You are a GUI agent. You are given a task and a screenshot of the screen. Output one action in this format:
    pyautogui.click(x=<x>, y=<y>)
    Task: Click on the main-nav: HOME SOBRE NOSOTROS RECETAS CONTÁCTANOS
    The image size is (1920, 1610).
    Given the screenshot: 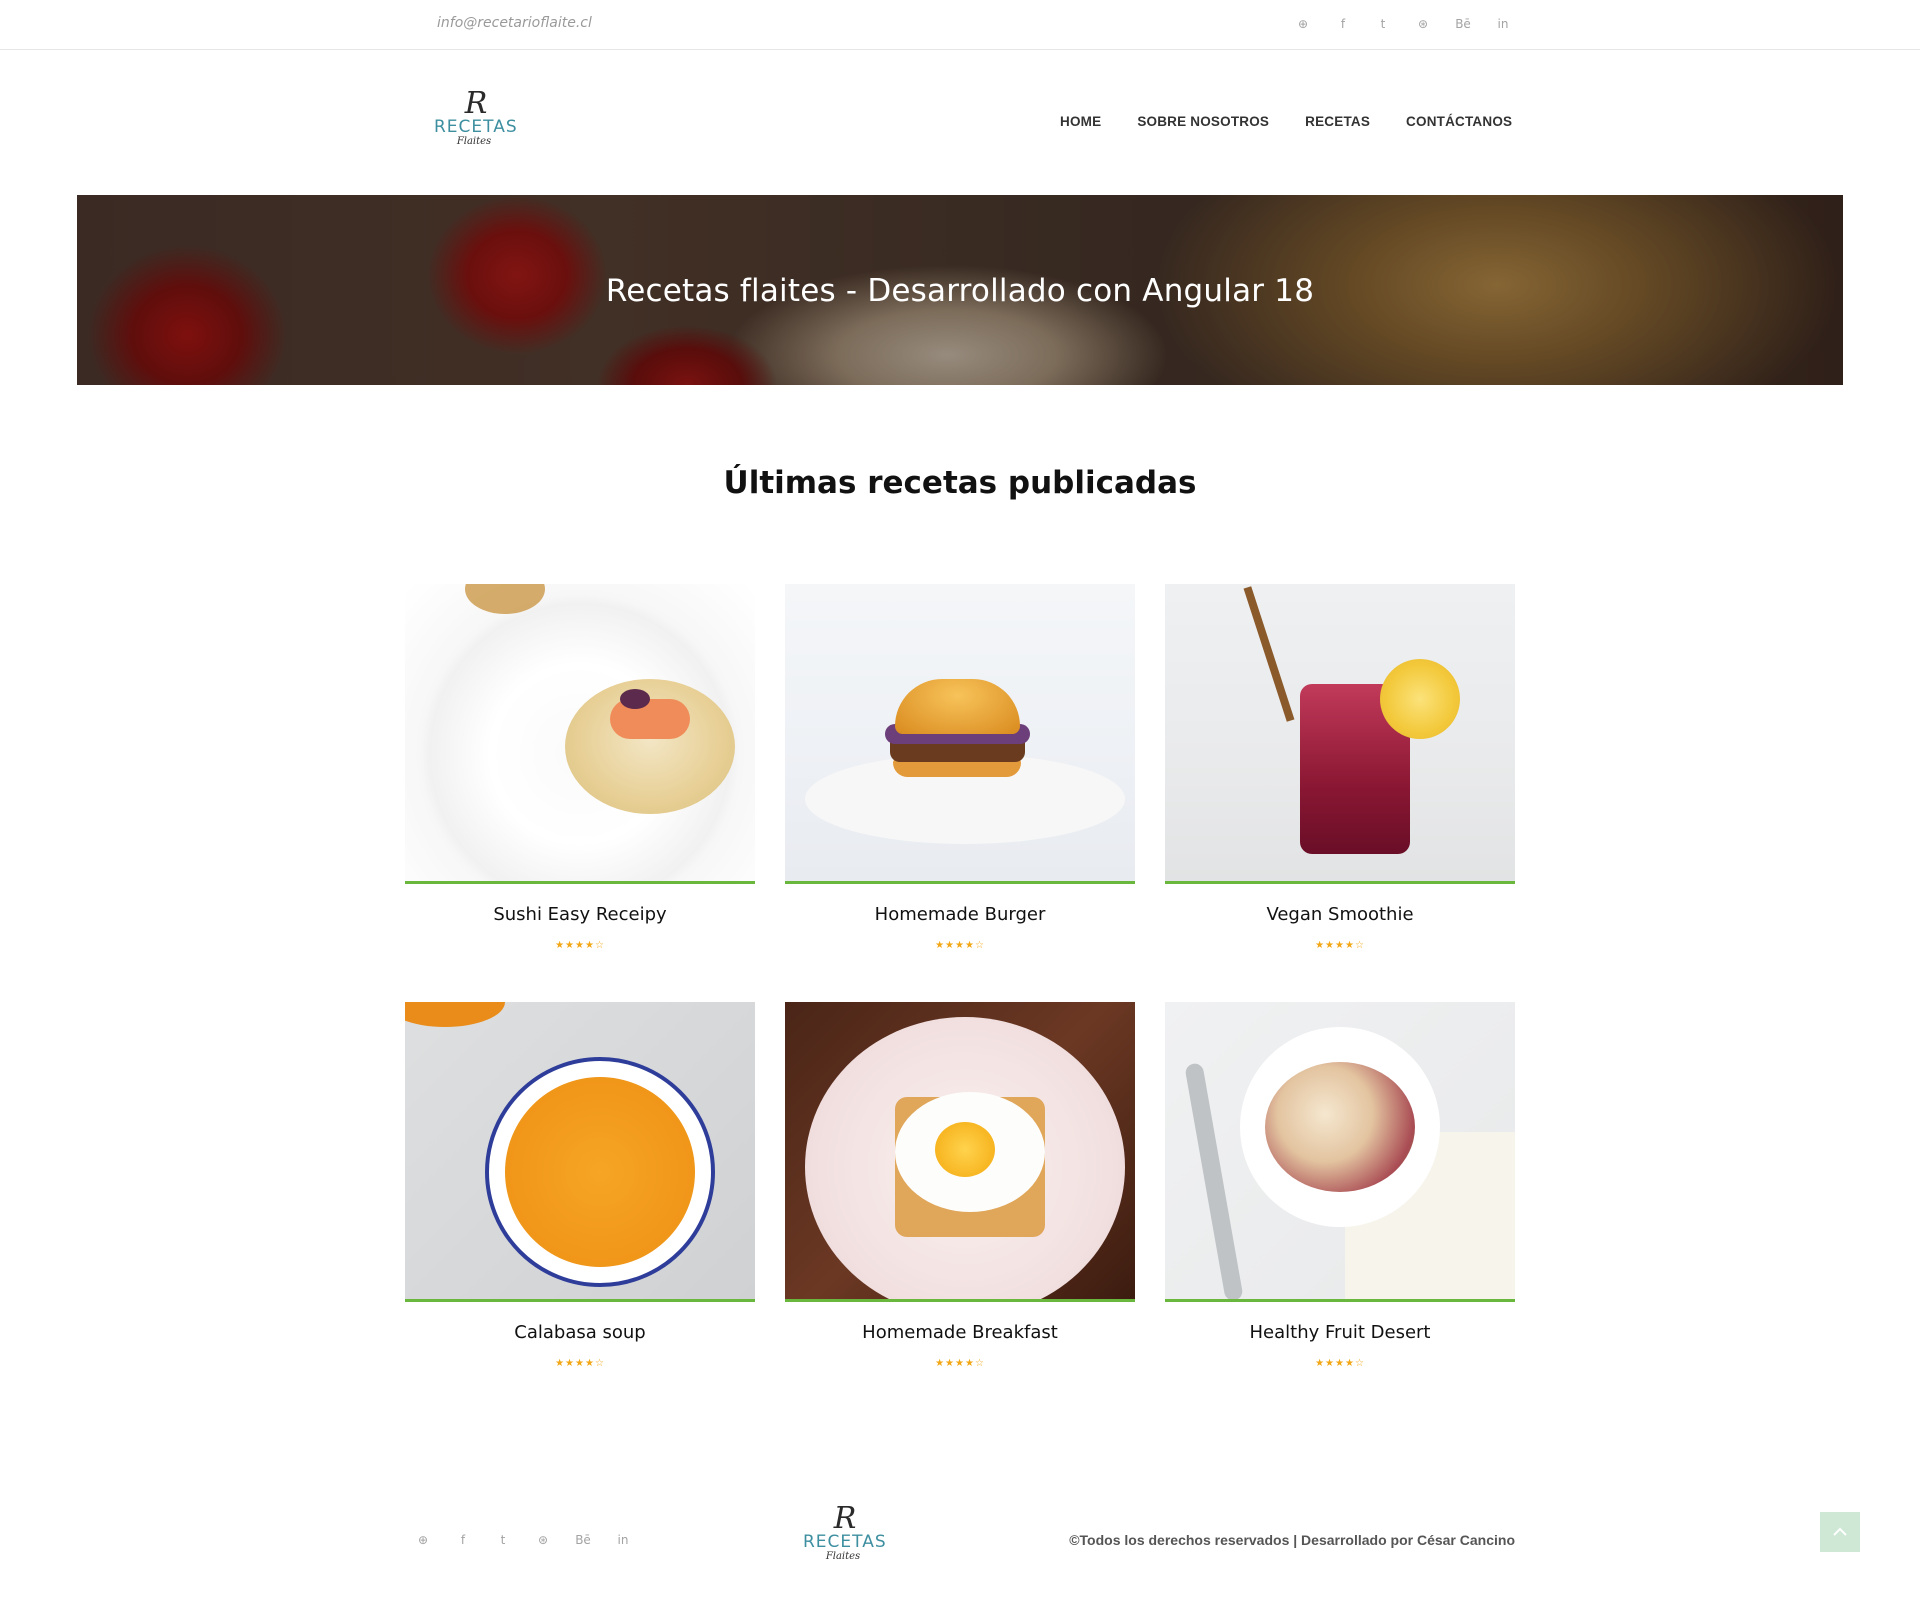 What is the action you would take?
    pyautogui.click(x=1304, y=121)
    